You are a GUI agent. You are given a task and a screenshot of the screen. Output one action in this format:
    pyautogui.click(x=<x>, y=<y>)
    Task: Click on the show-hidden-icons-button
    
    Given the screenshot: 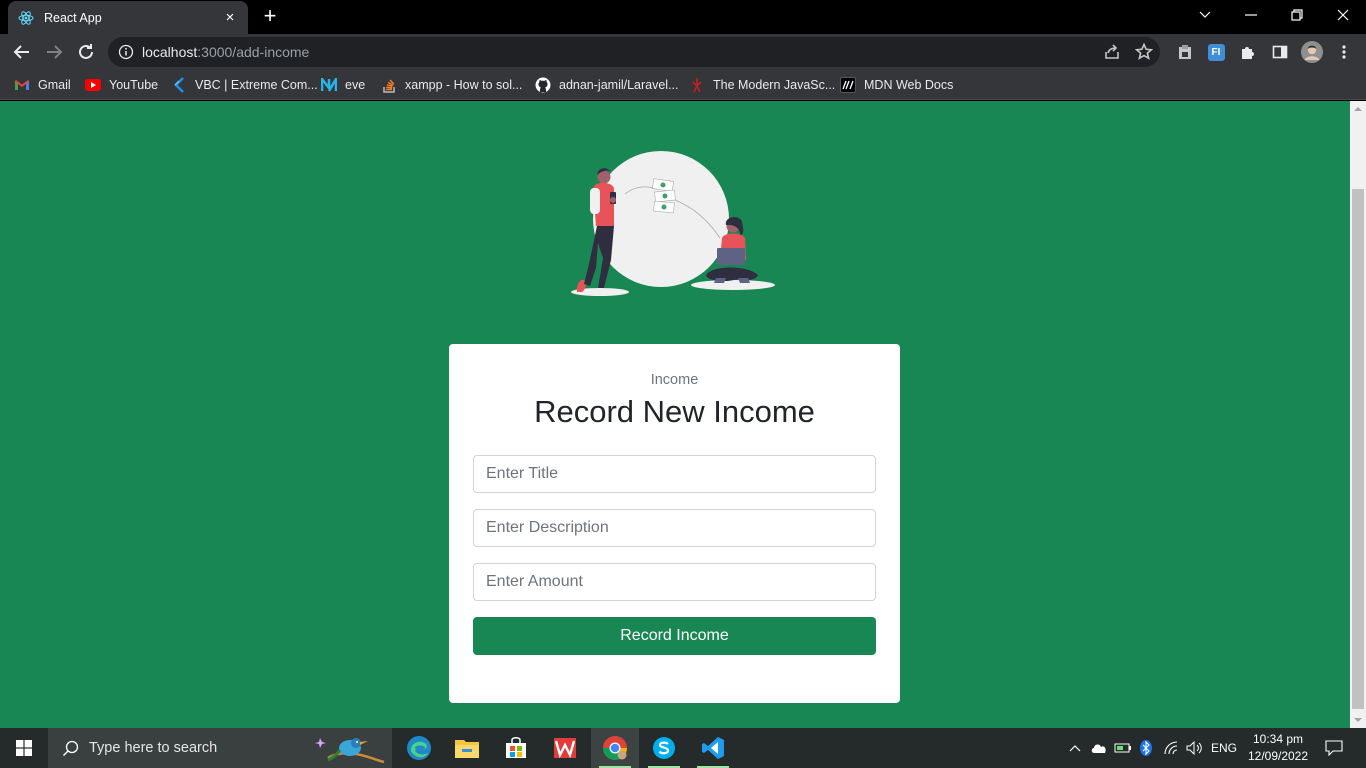 What is the action you would take?
    pyautogui.click(x=1075, y=748)
    